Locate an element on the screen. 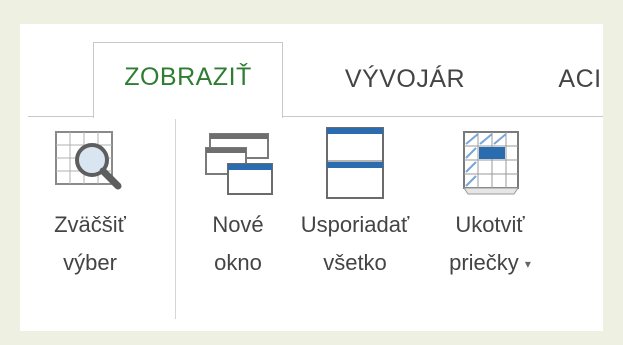 The height and width of the screenshot is (345, 623). new-window-icon is located at coordinates (239, 164).